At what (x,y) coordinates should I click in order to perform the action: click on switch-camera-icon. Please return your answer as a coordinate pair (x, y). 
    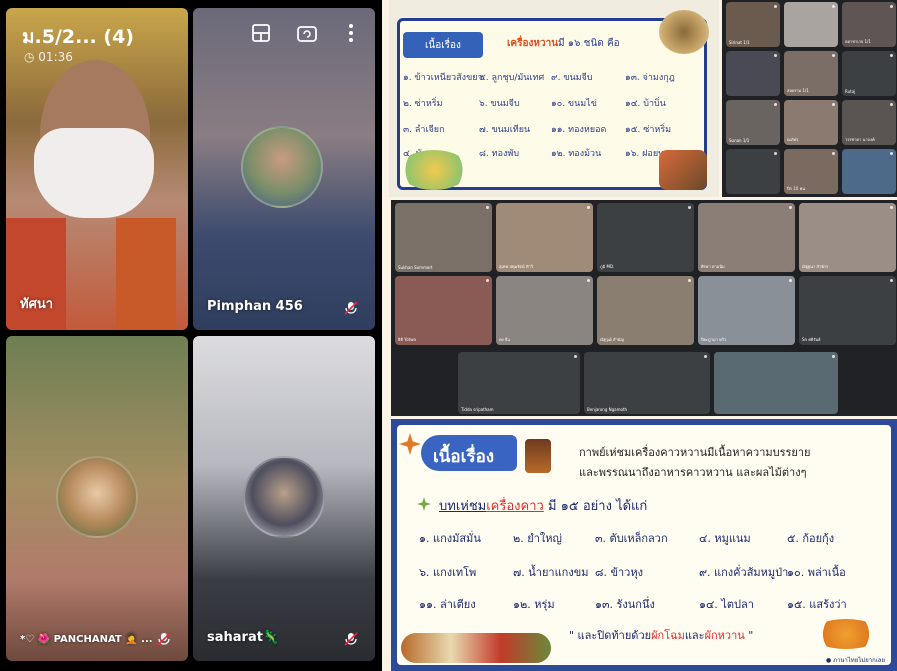
    Looking at the image, I should click on (307, 33).